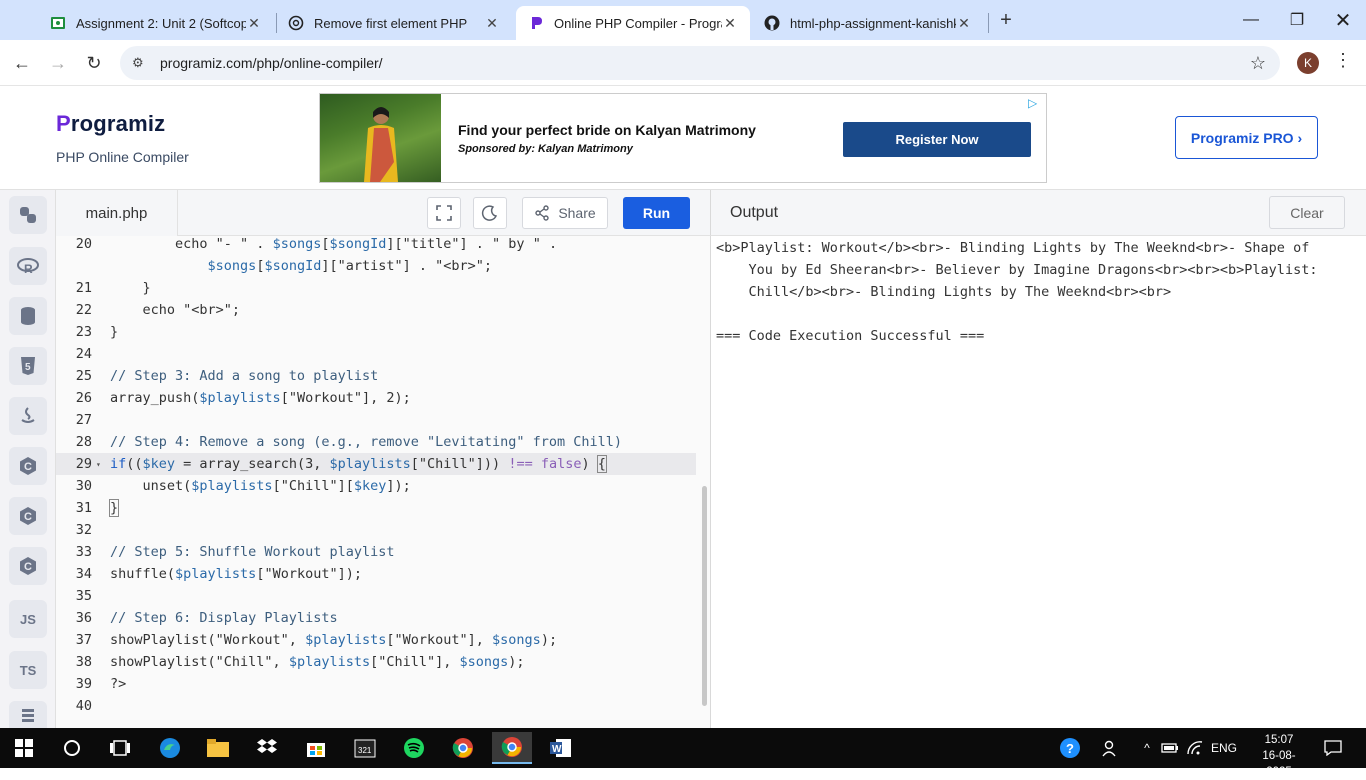 This screenshot has width=1366, height=780. I want to click on edge-icon, so click(170, 748).